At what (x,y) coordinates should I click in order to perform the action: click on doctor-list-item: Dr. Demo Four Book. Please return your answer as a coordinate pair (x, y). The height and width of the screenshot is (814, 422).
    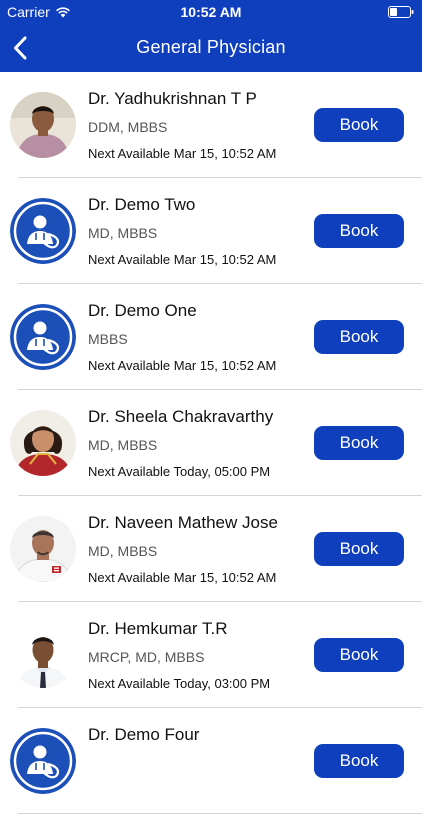
    Looking at the image, I should click on (216, 761).